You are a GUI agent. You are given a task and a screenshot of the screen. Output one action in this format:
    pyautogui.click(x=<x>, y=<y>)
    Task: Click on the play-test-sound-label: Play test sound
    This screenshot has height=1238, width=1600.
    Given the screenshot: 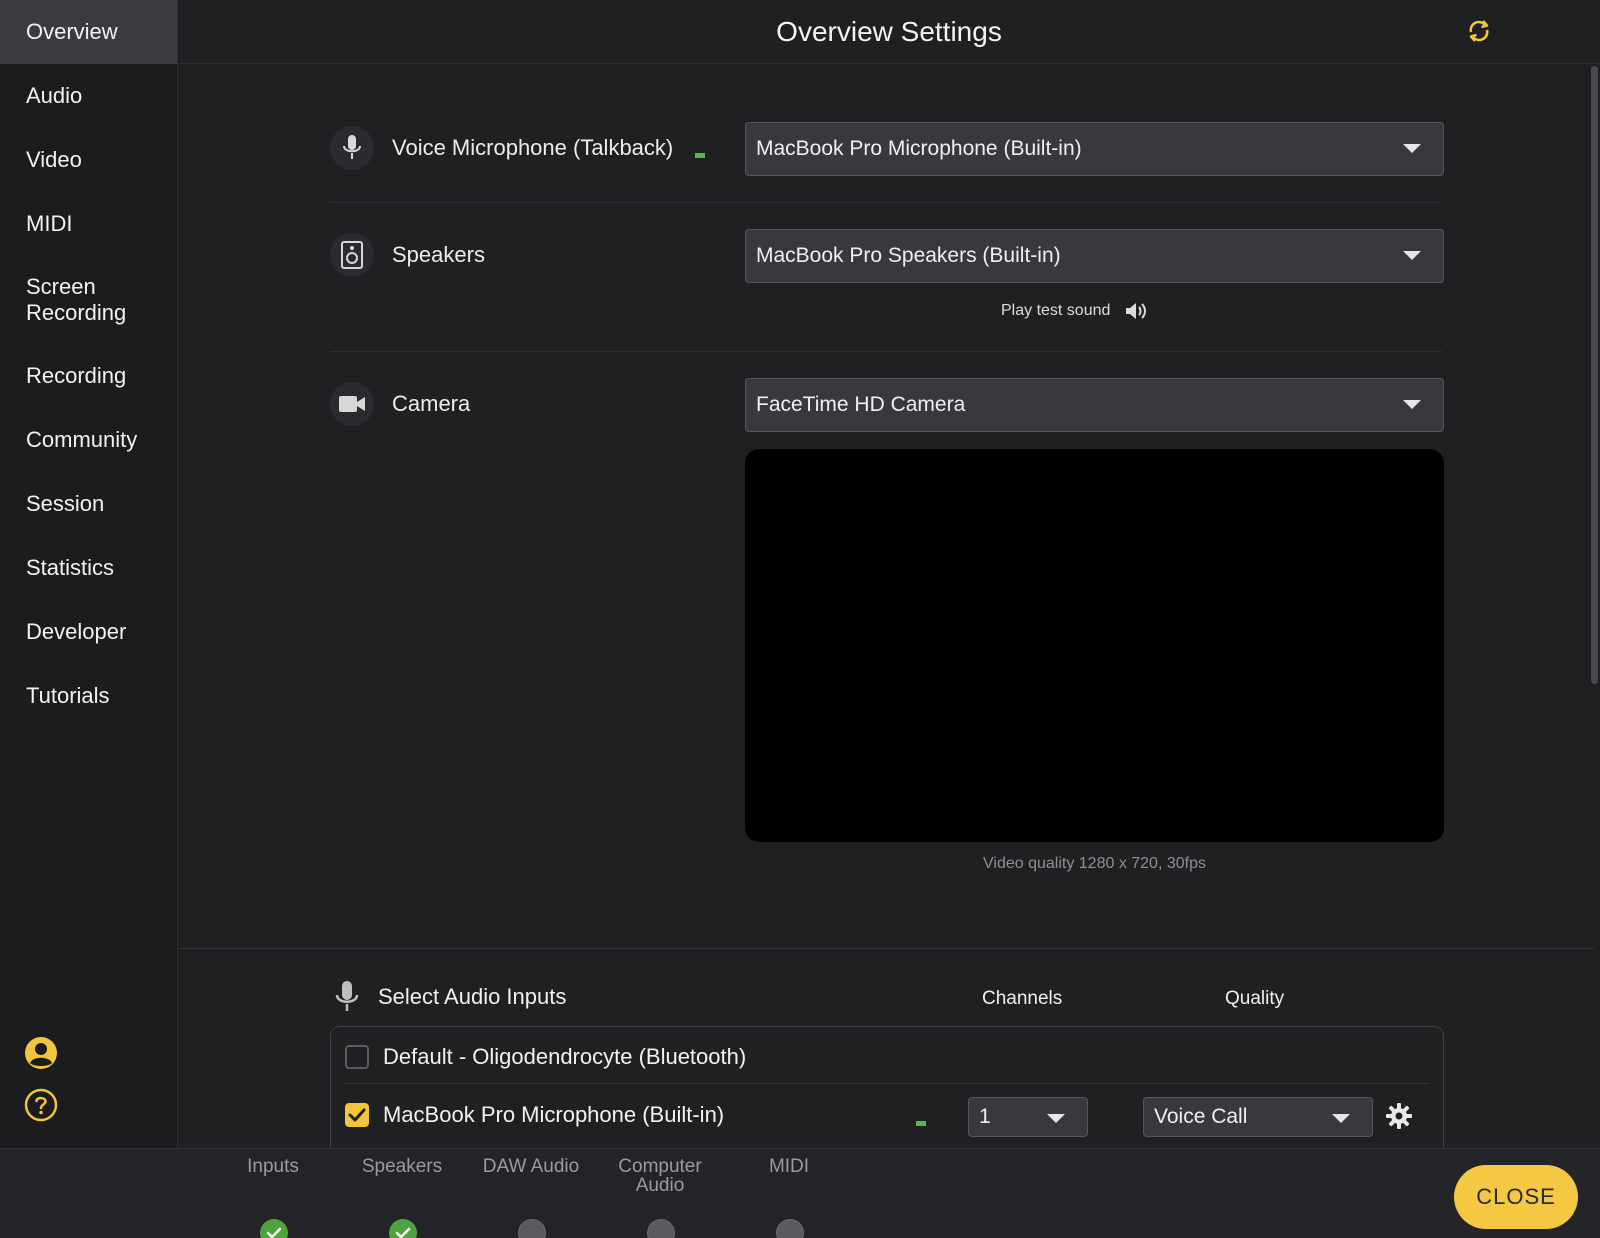 What is the action you would take?
    pyautogui.click(x=1056, y=310)
    